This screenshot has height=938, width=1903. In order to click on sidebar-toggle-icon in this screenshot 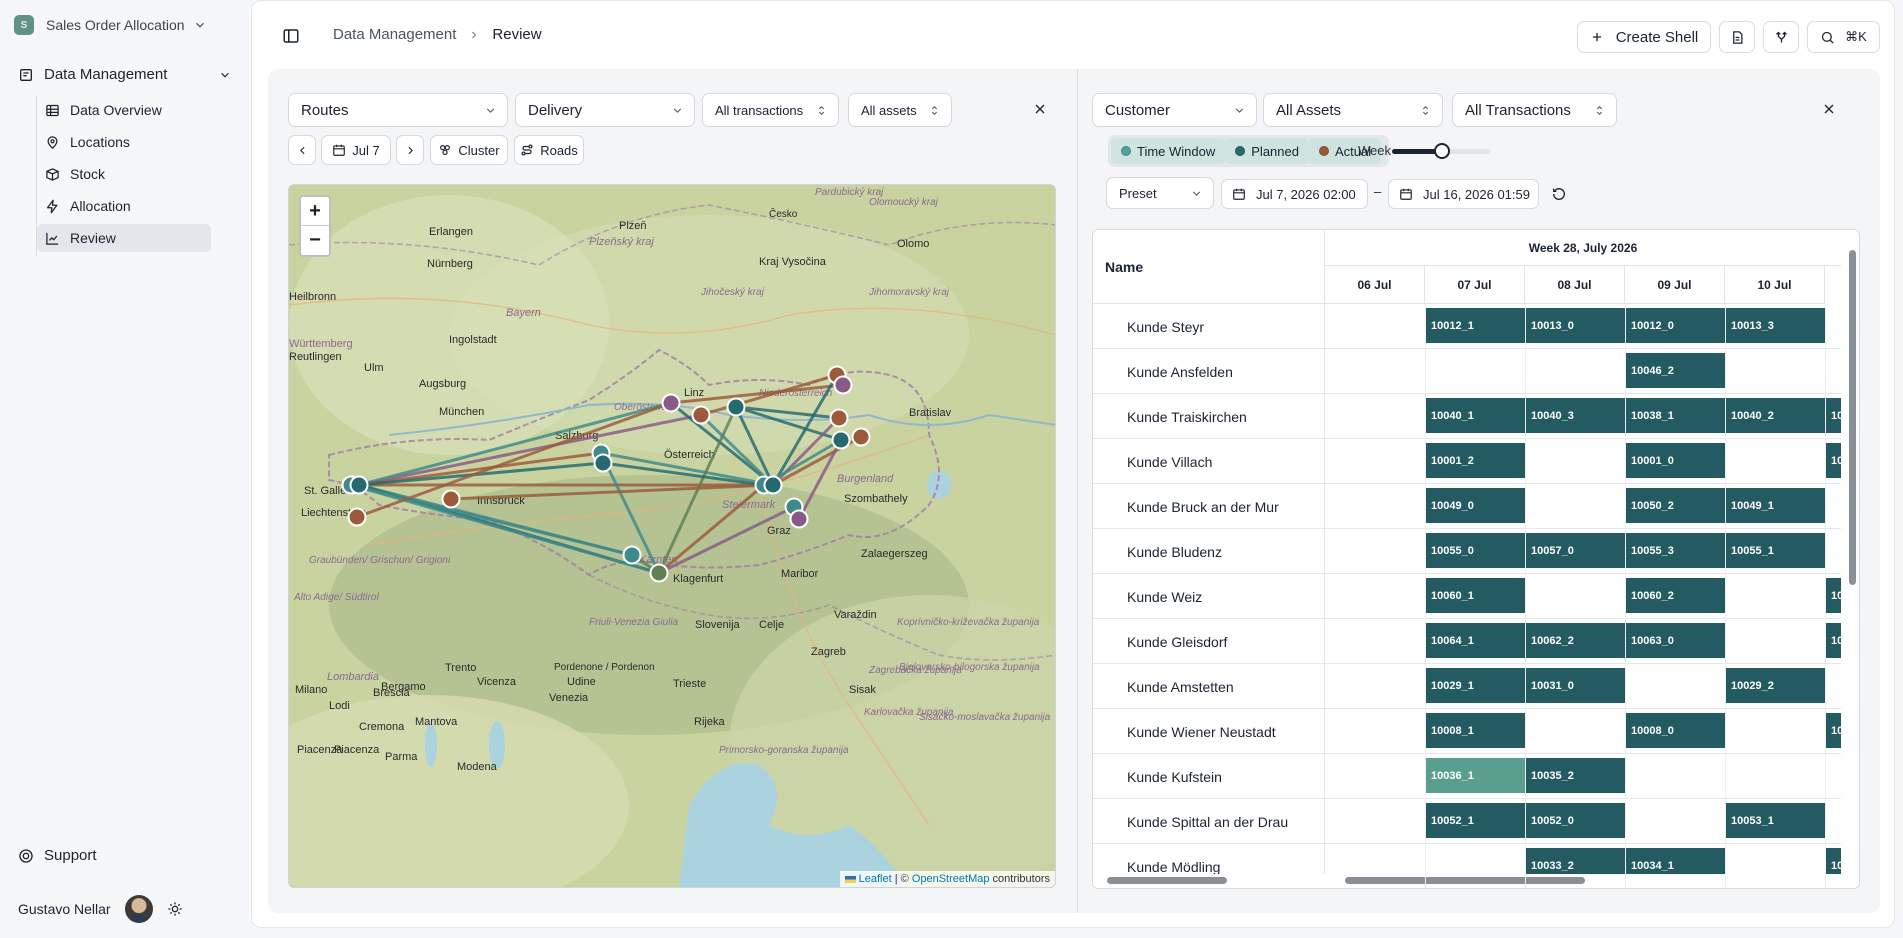, I will do `click(291, 36)`.